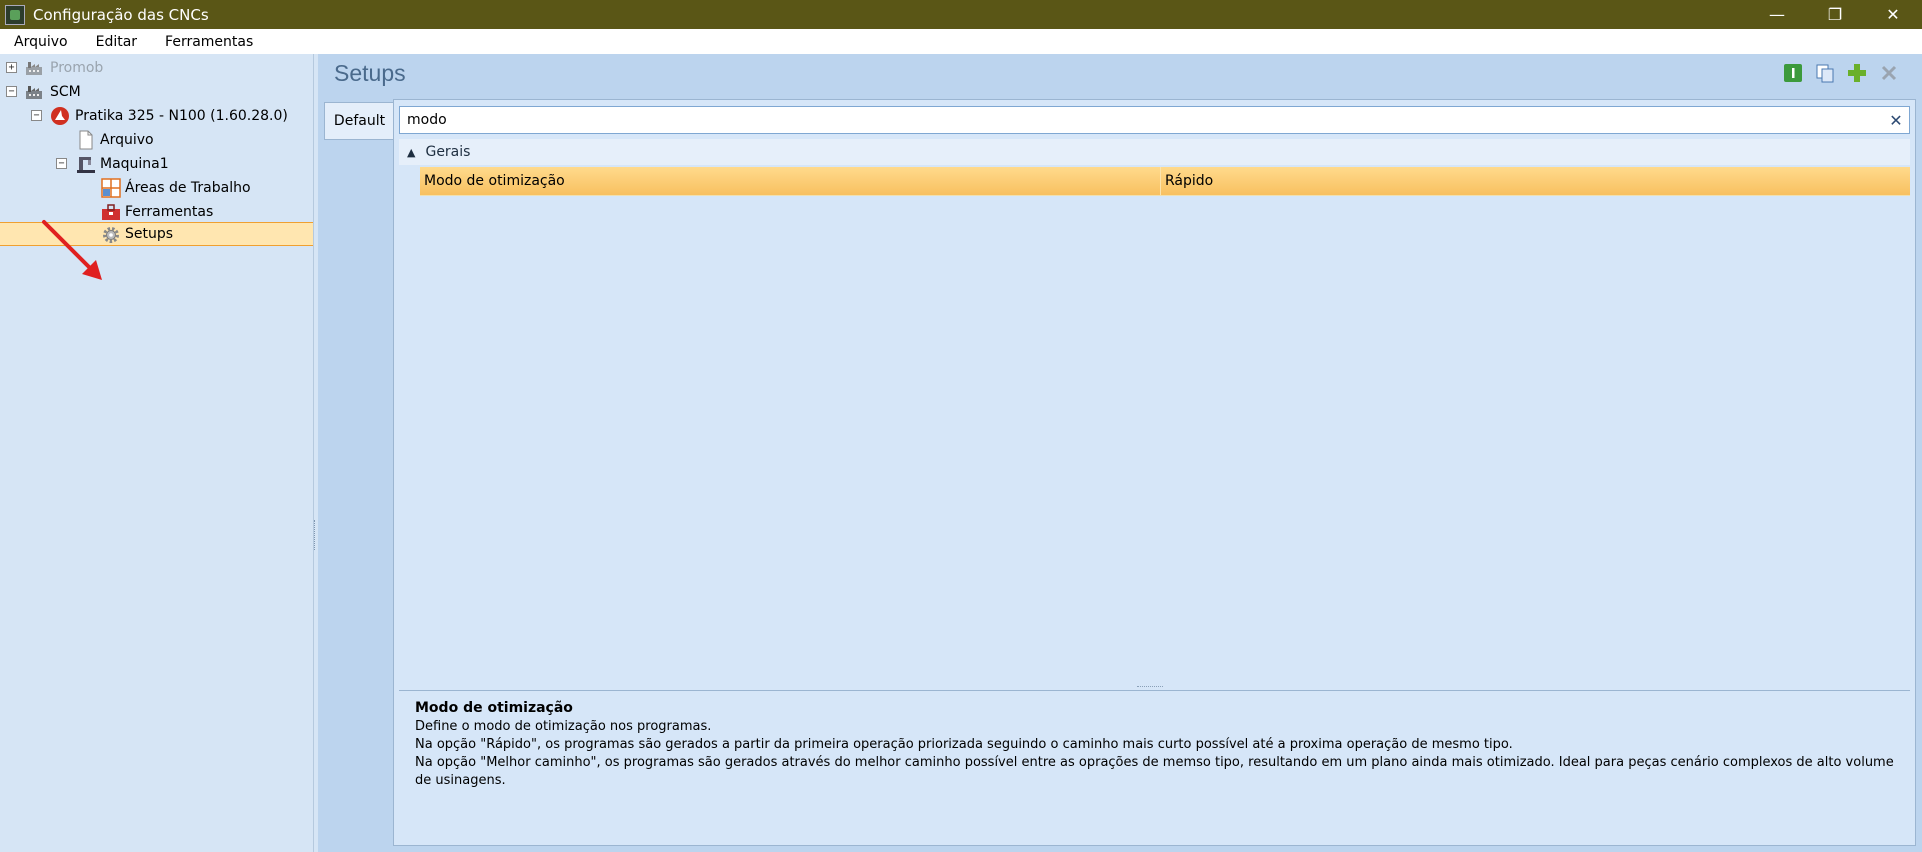 This screenshot has height=852, width=1922. Describe the element at coordinates (1150, 688) in the screenshot. I see `resize-handle` at that location.